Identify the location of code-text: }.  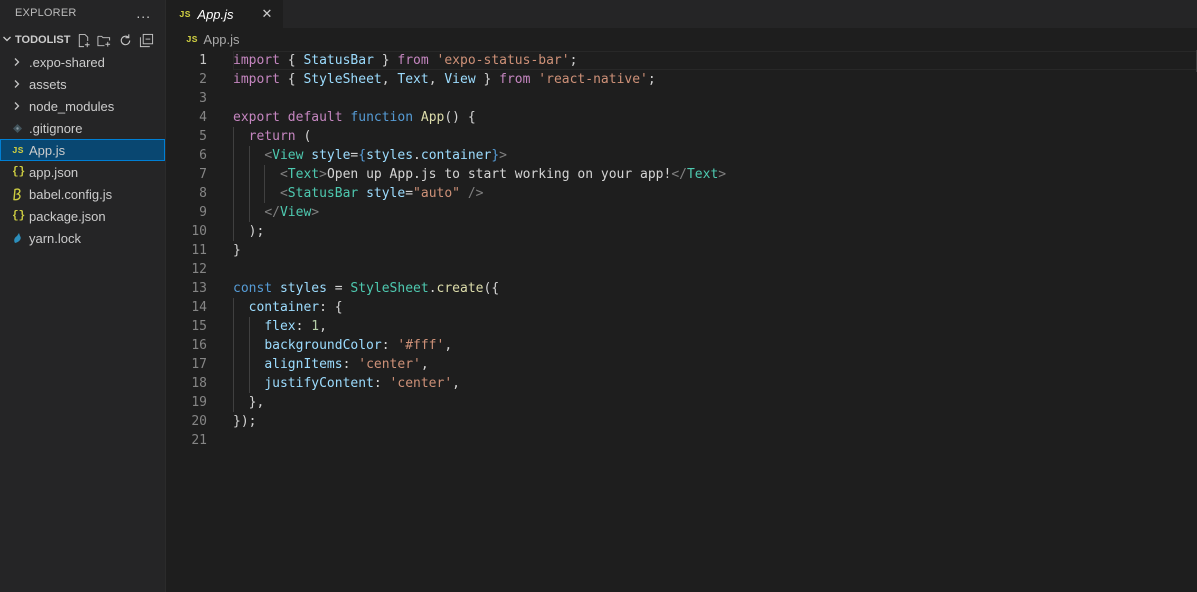
(237, 250).